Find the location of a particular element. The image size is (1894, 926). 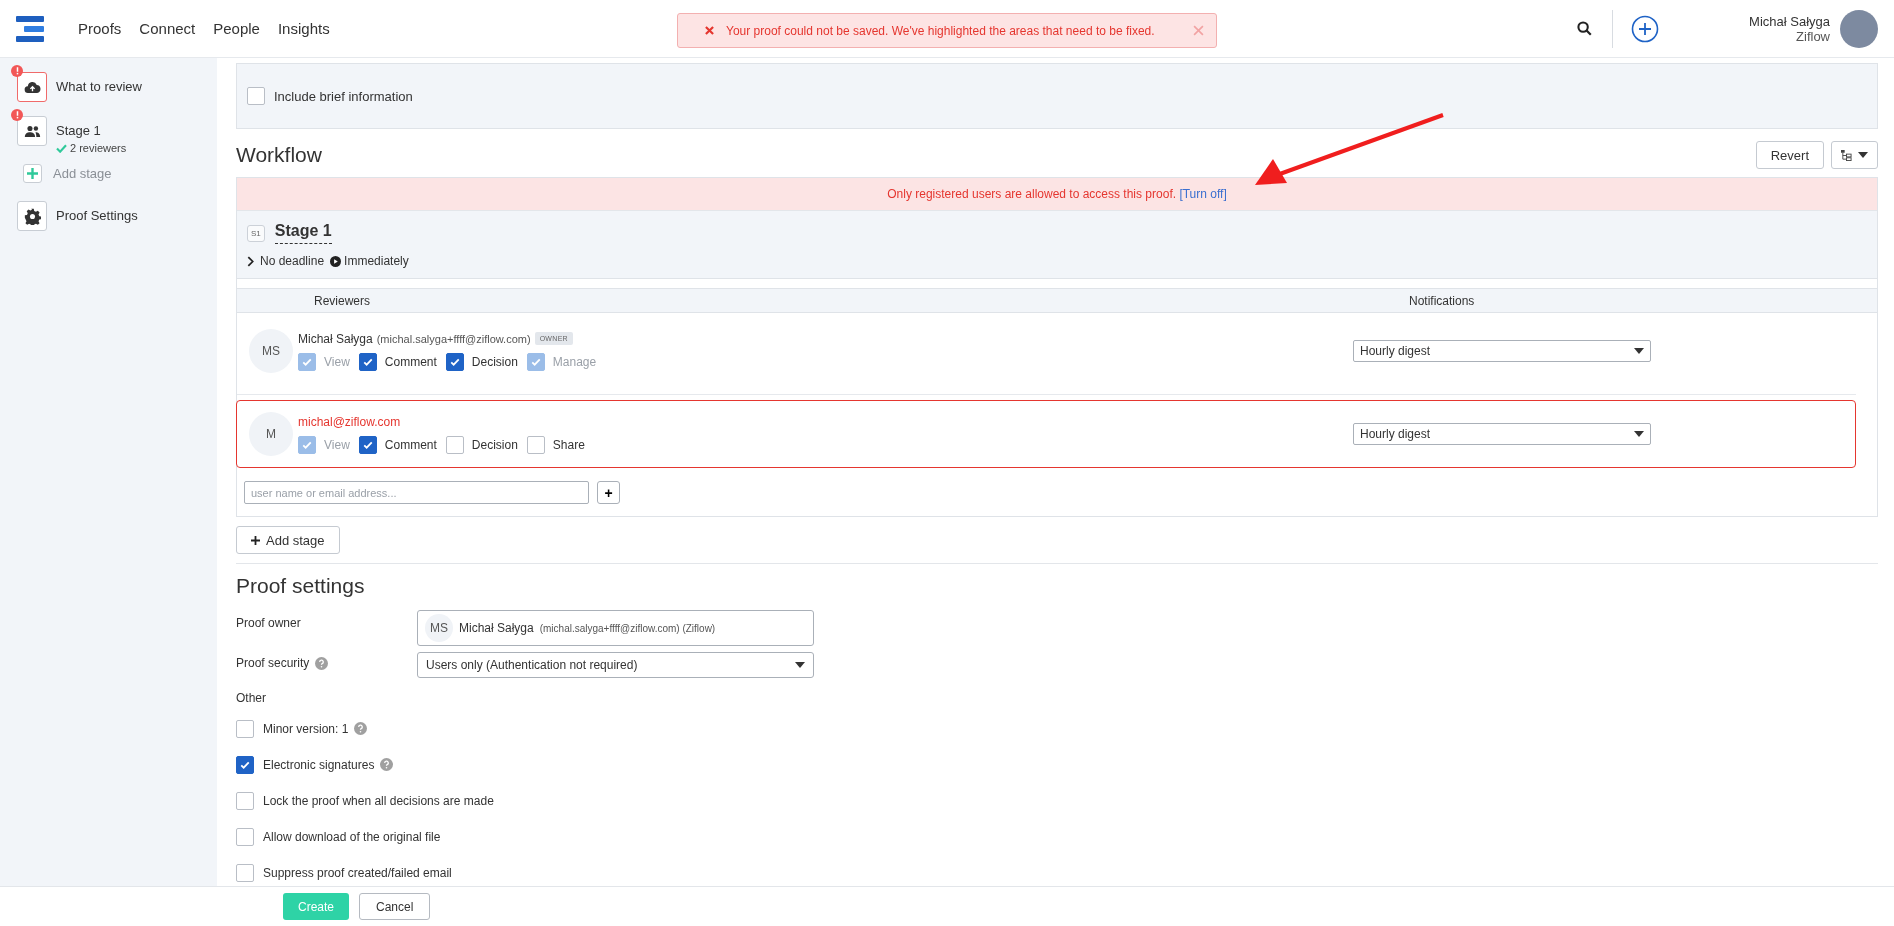

deadline-label: No deadline is located at coordinates (292, 261).